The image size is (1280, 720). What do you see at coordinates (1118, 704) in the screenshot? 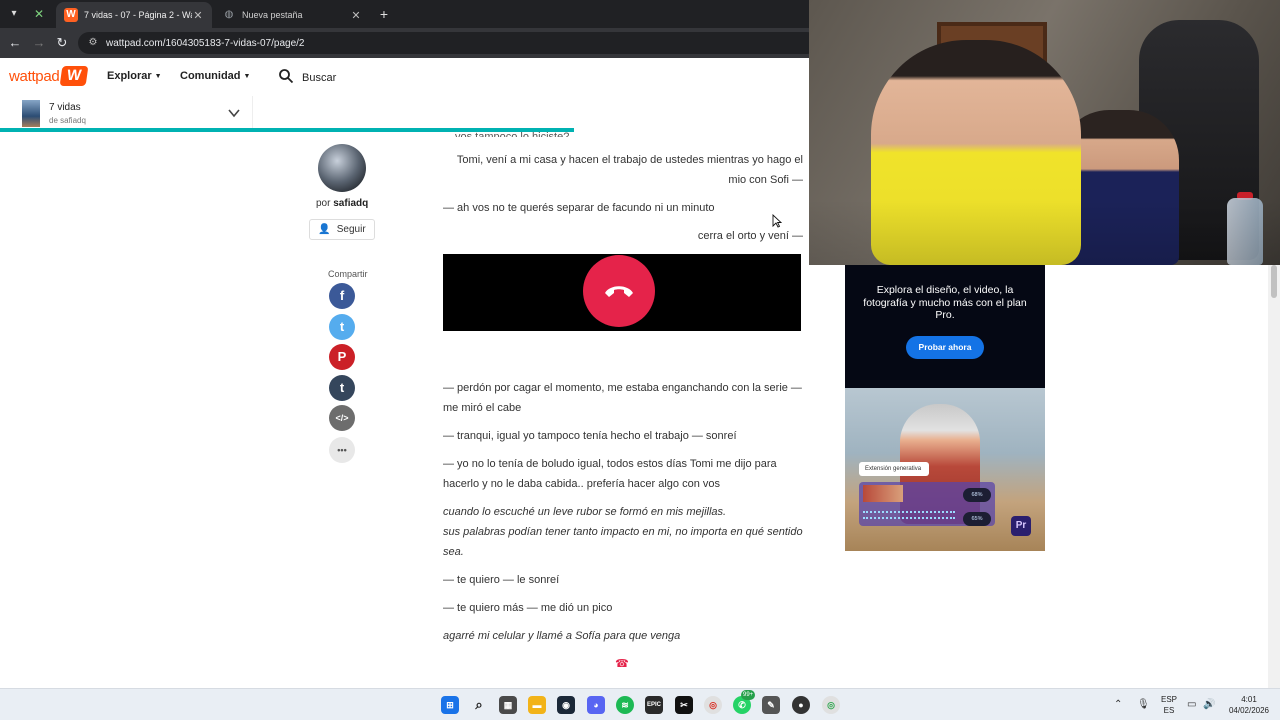
I see `tray-overflow-icon: ⌃` at bounding box center [1118, 704].